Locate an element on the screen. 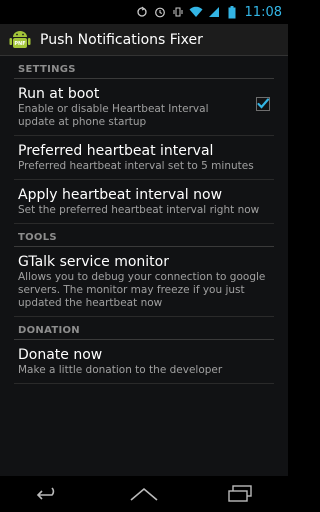 Image resolution: width=320 pixels, height=512 pixels. section-header-settings: SETTINGS is located at coordinates (144, 67).